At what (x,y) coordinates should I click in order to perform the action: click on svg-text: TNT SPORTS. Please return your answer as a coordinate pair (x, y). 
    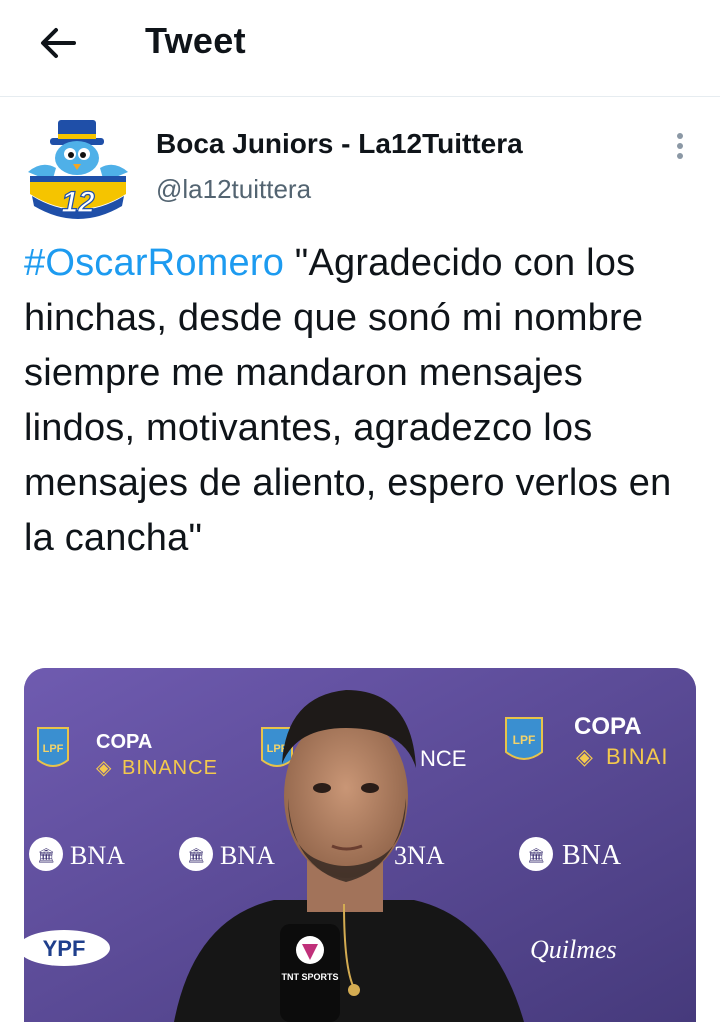
    Looking at the image, I should click on (309, 977).